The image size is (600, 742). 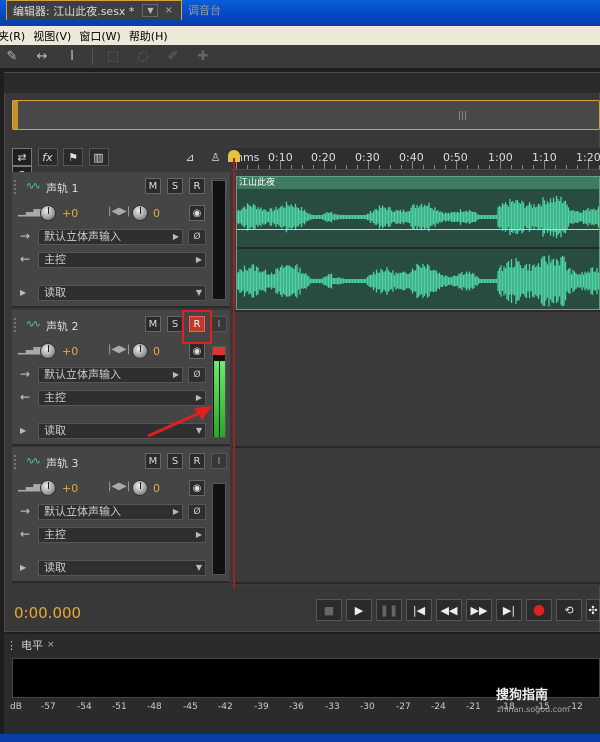 I want to click on go-to-end-button: ▶|, so click(x=509, y=610).